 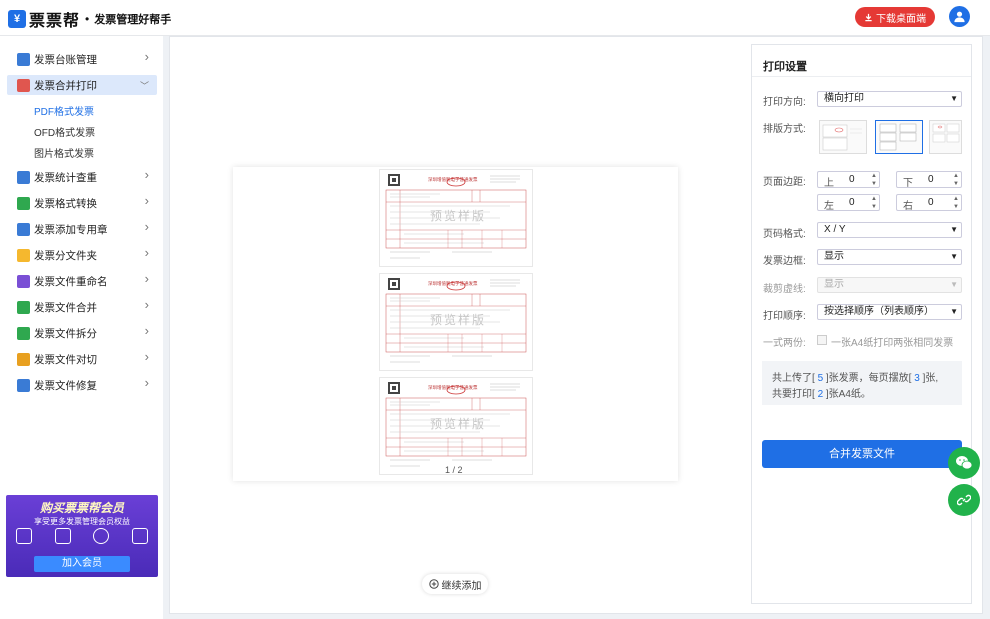 I want to click on app-logo: ¥ 票票帮 • 发票管理好帮手, so click(x=89, y=19).